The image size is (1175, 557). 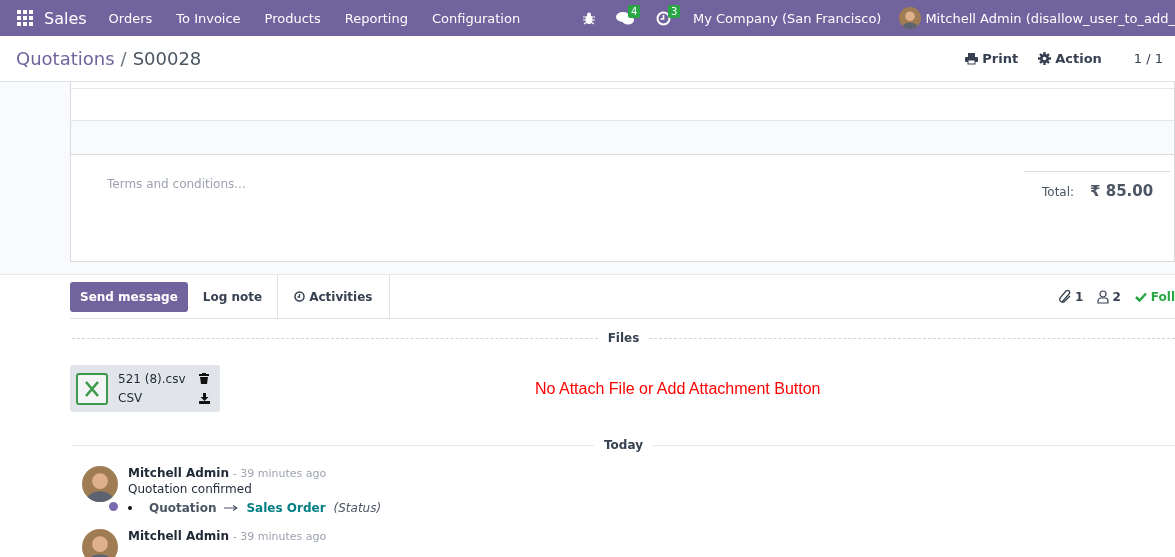 I want to click on person-icon, so click(x=1103, y=296).